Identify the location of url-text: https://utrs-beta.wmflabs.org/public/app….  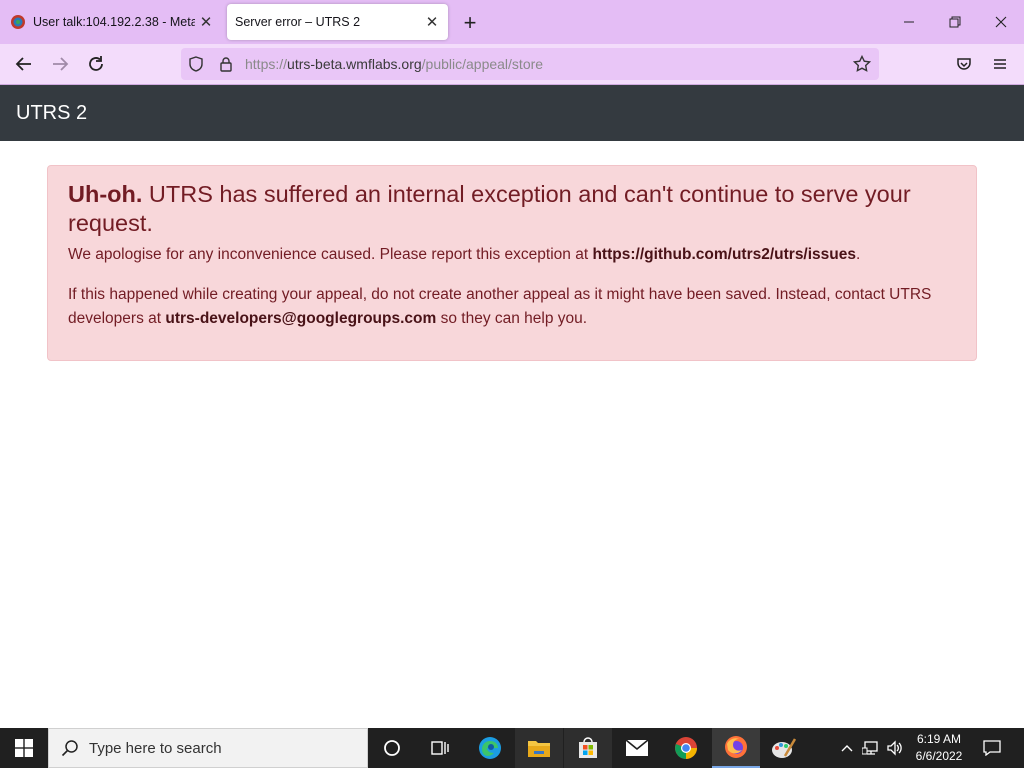
(544, 64).